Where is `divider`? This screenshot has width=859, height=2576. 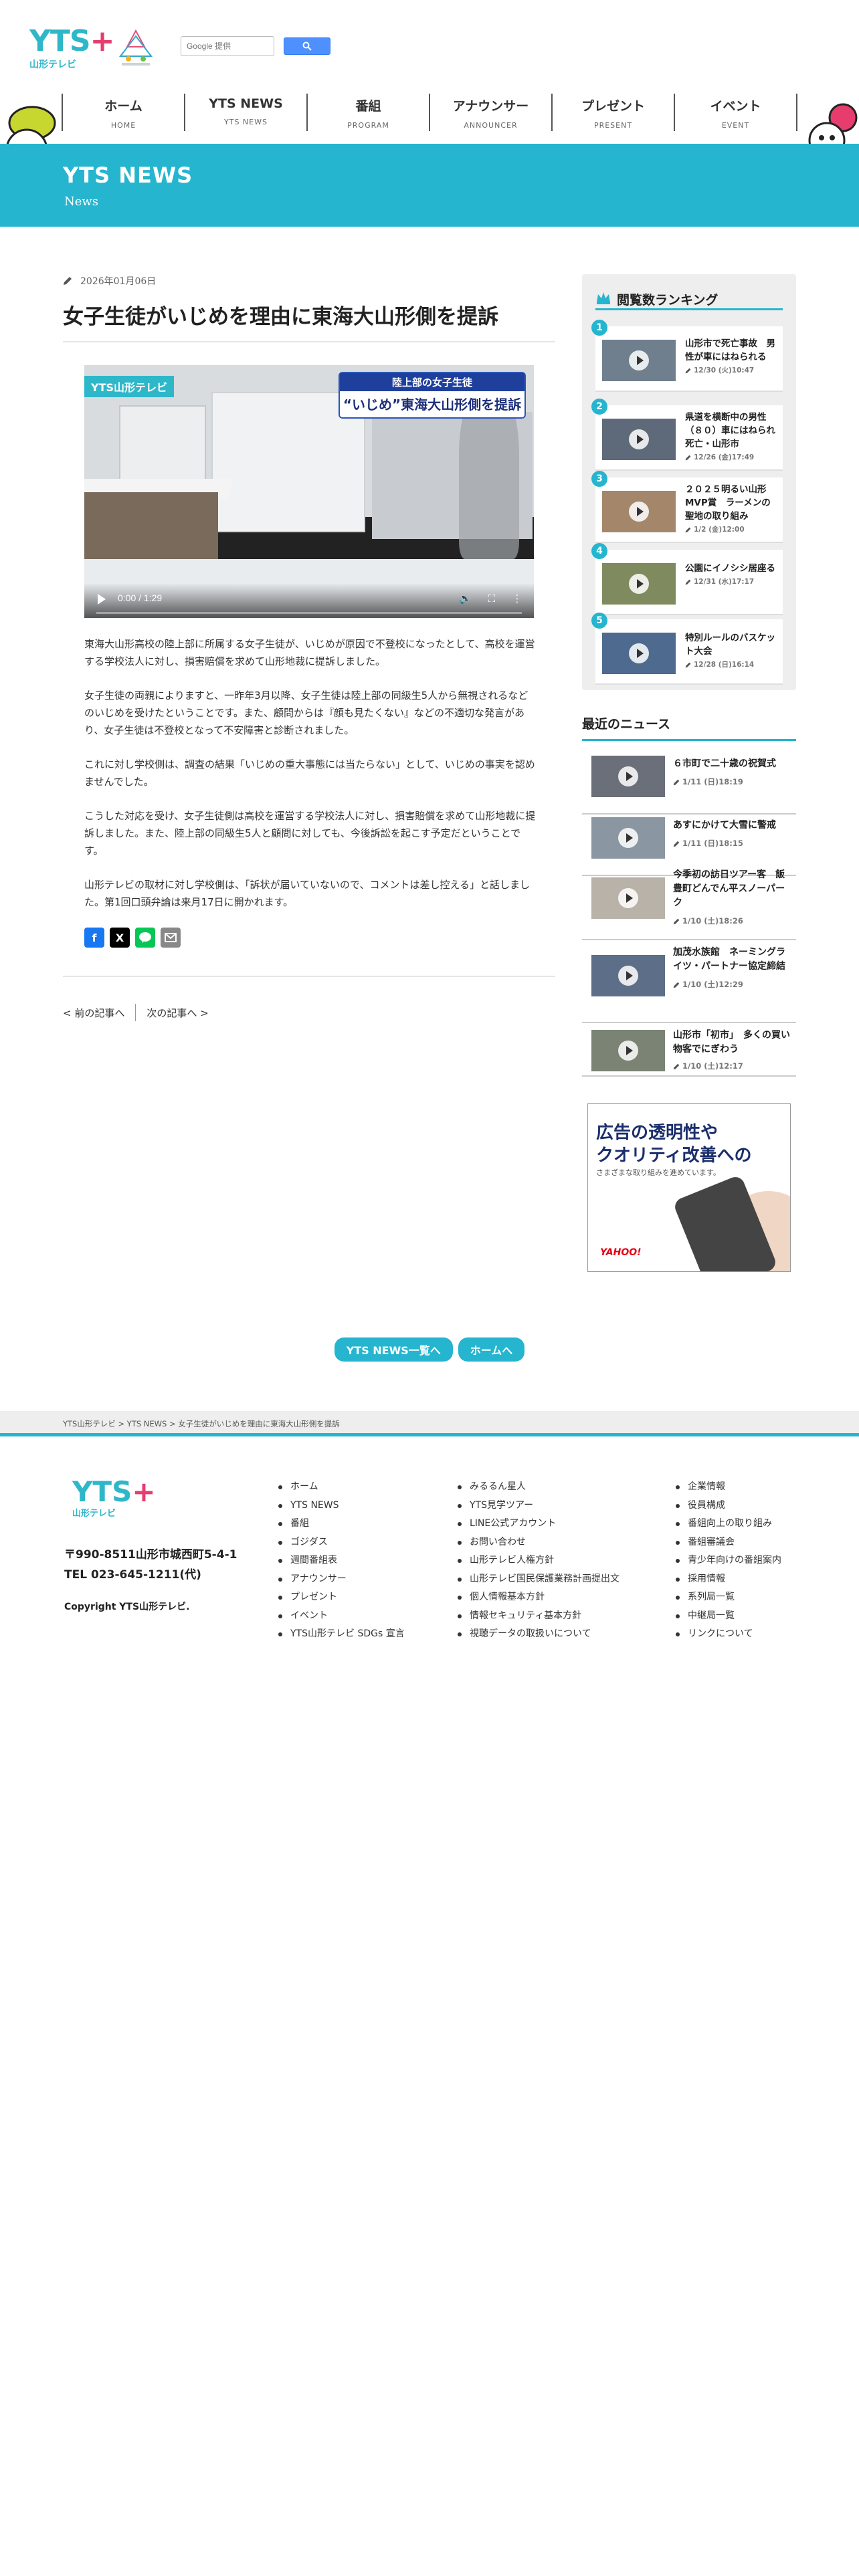
divider is located at coordinates (309, 341).